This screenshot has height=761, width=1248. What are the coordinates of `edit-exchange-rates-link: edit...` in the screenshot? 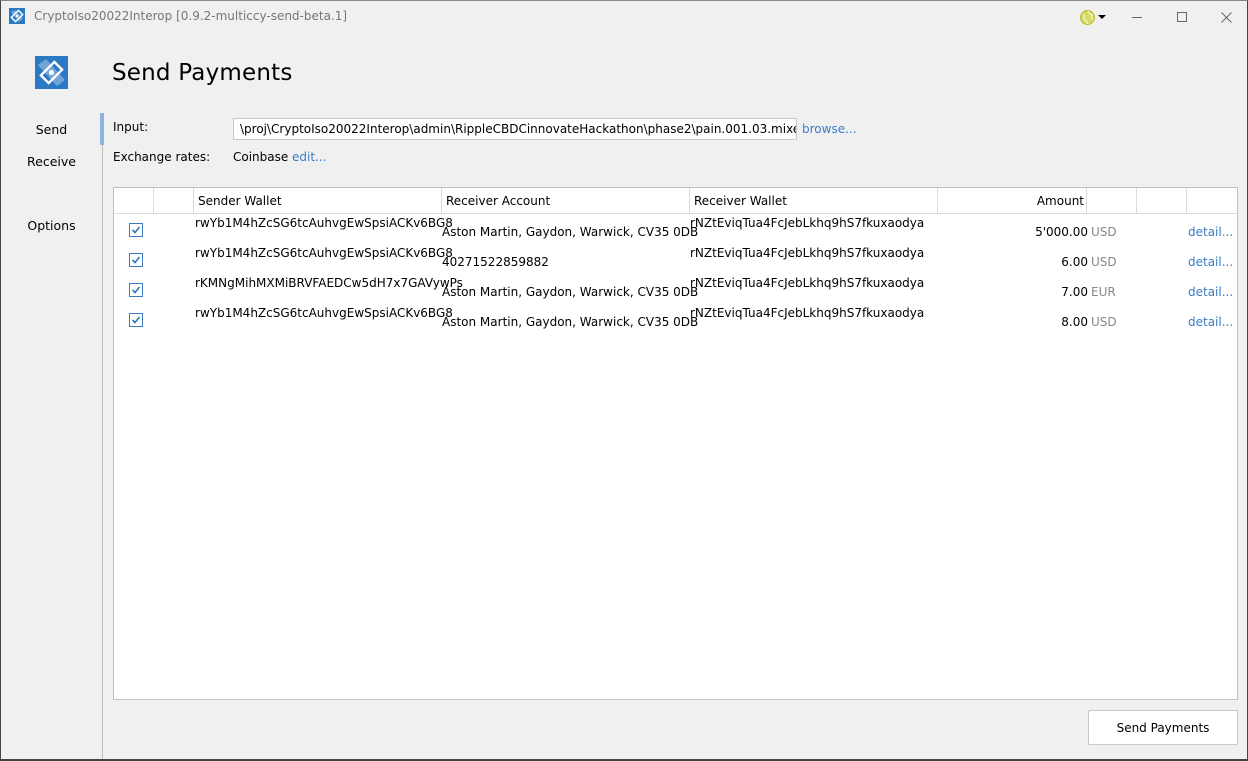 It's located at (309, 157).